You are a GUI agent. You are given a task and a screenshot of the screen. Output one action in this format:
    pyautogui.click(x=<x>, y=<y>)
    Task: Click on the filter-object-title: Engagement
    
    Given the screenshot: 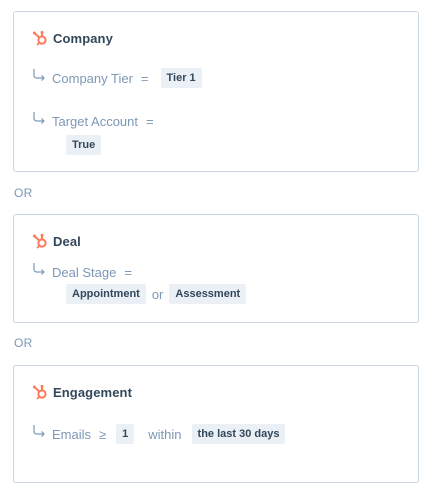 What is the action you would take?
    pyautogui.click(x=93, y=392)
    